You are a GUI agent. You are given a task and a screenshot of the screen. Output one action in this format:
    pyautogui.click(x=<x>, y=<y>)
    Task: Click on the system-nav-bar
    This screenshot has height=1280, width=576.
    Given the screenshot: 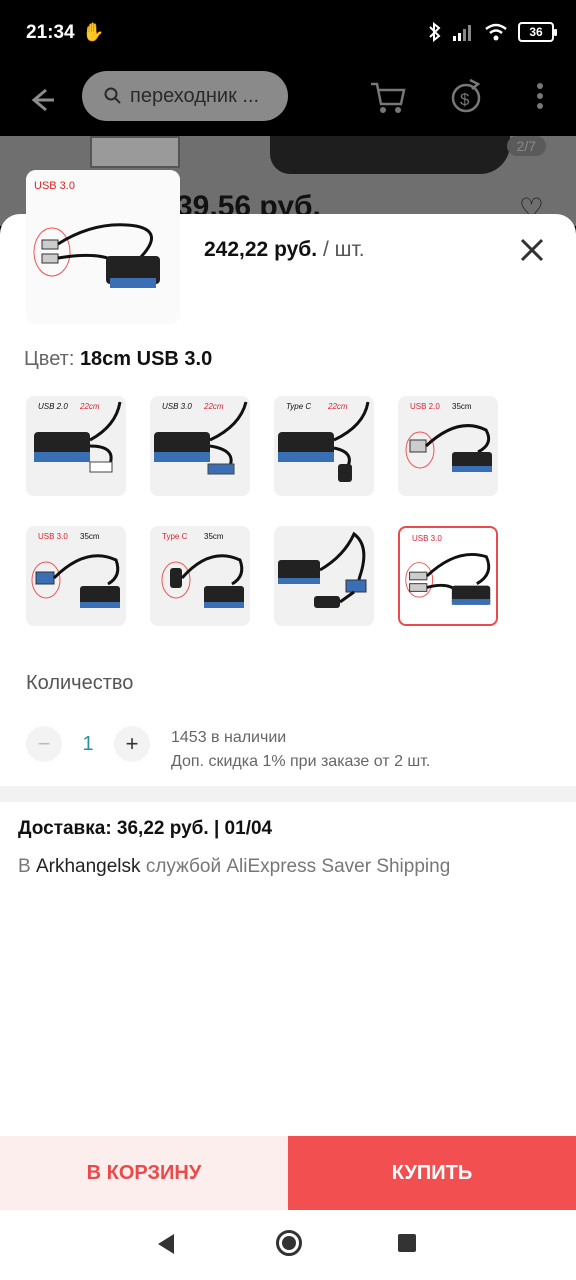 What is the action you would take?
    pyautogui.click(x=288, y=1245)
    